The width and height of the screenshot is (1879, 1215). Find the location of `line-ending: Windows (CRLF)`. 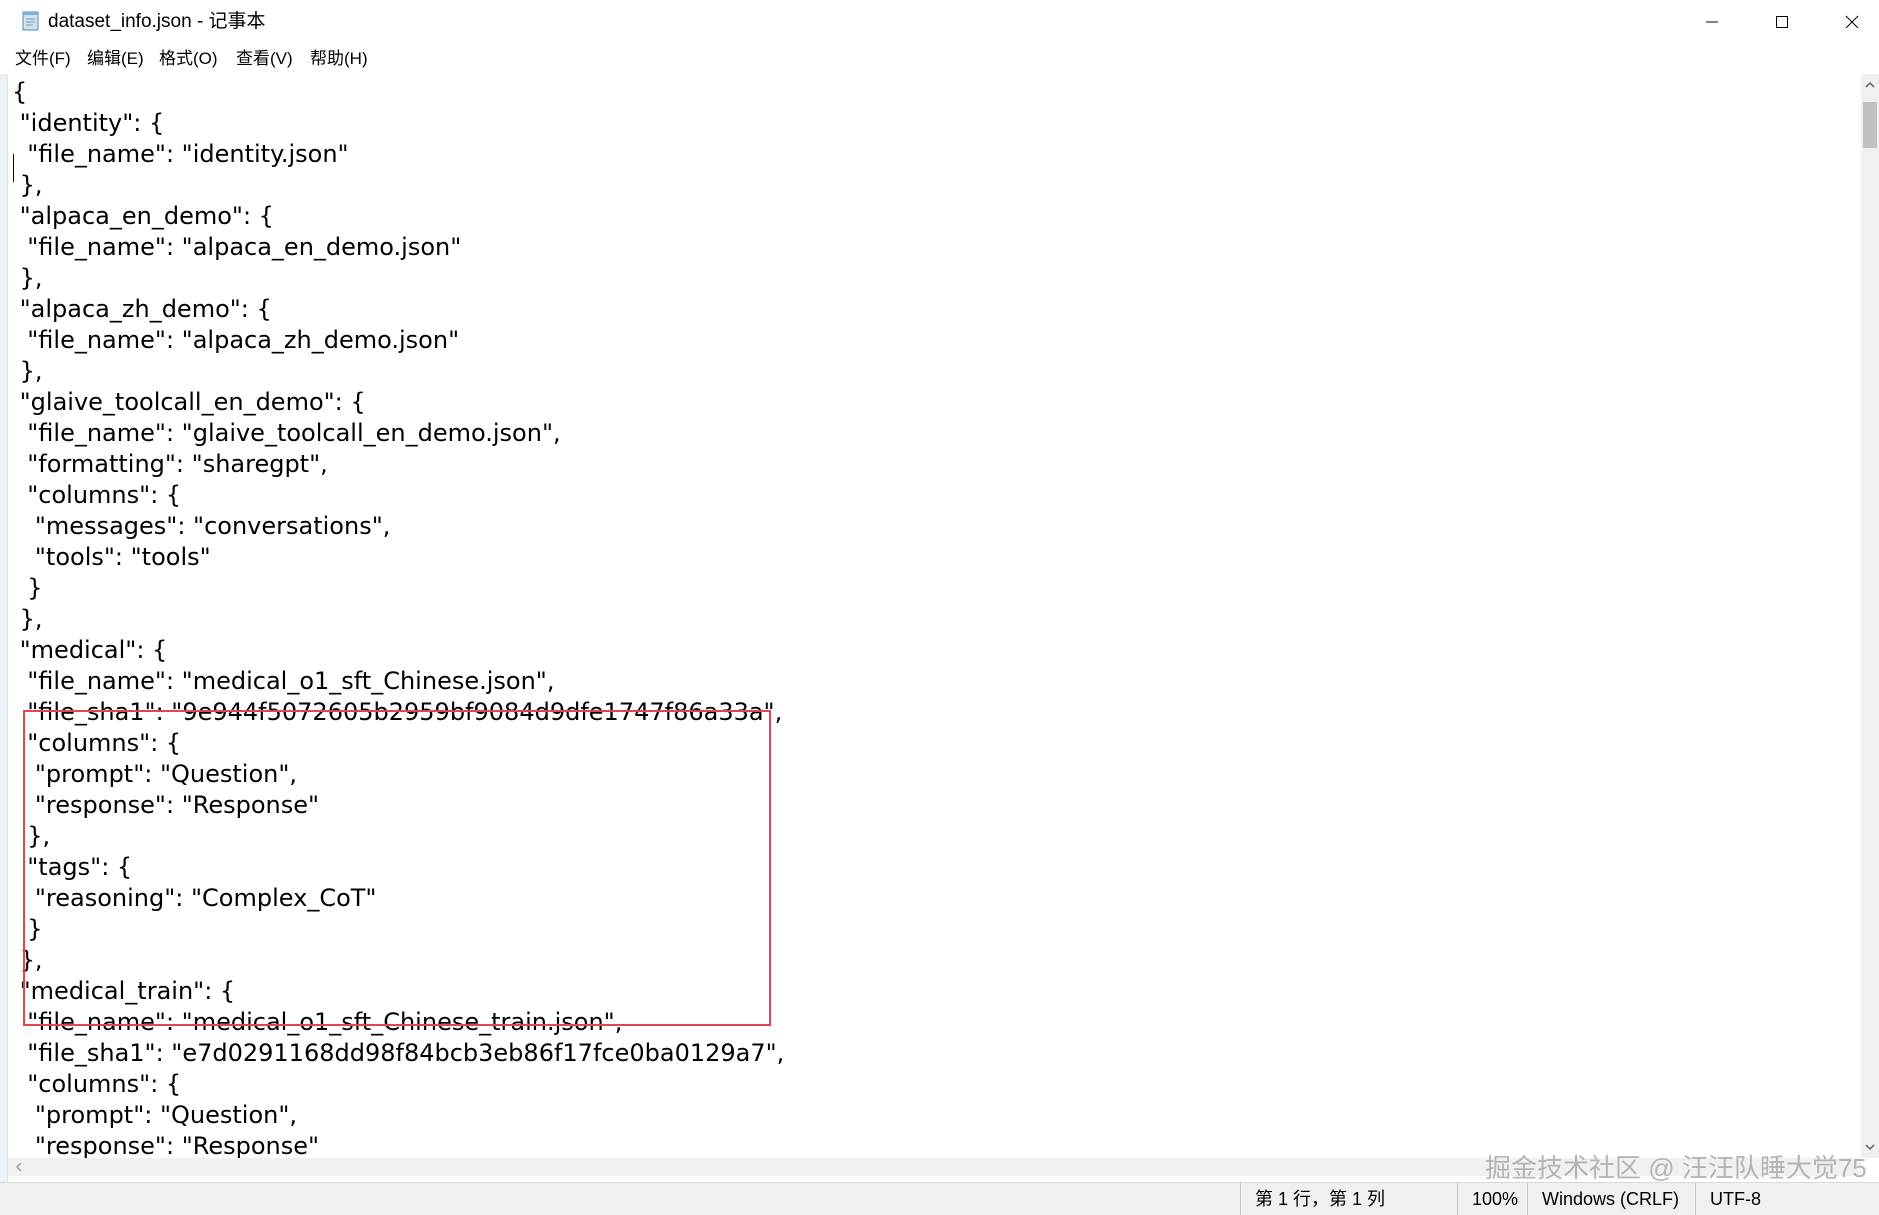

line-ending: Windows (CRLF) is located at coordinates (1611, 1199).